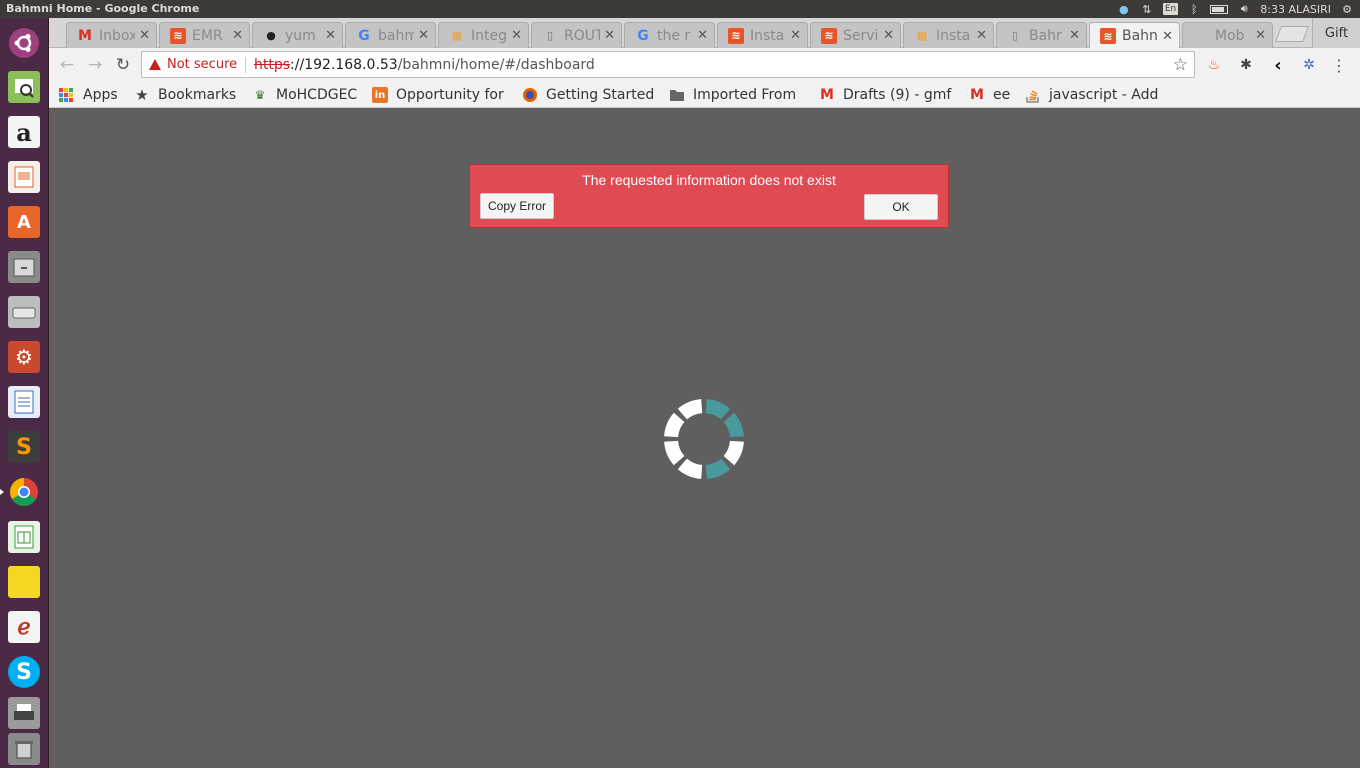  What do you see at coordinates (441, 95) in the screenshot?
I see `bookmark-opportunity: in Opportunity for` at bounding box center [441, 95].